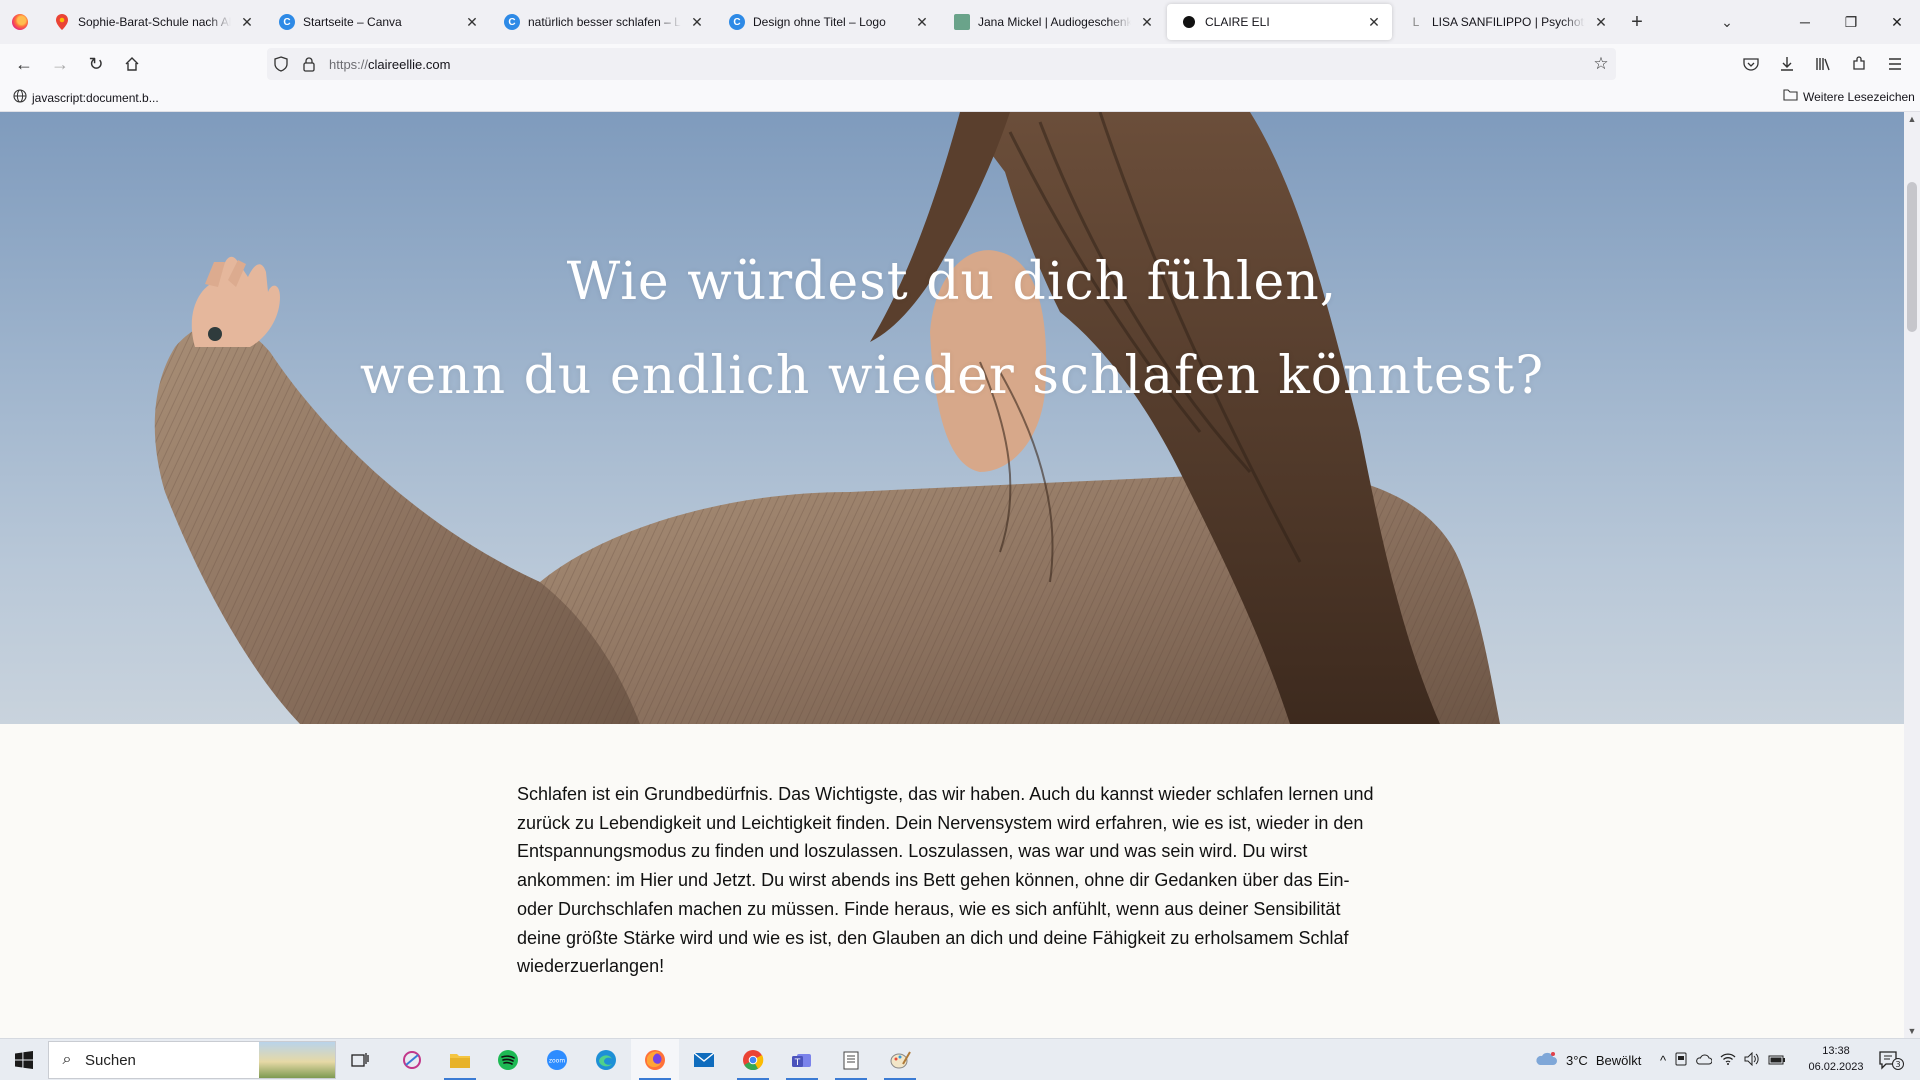 The height and width of the screenshot is (1080, 1920). I want to click on teams-icon: T, so click(802, 1059).